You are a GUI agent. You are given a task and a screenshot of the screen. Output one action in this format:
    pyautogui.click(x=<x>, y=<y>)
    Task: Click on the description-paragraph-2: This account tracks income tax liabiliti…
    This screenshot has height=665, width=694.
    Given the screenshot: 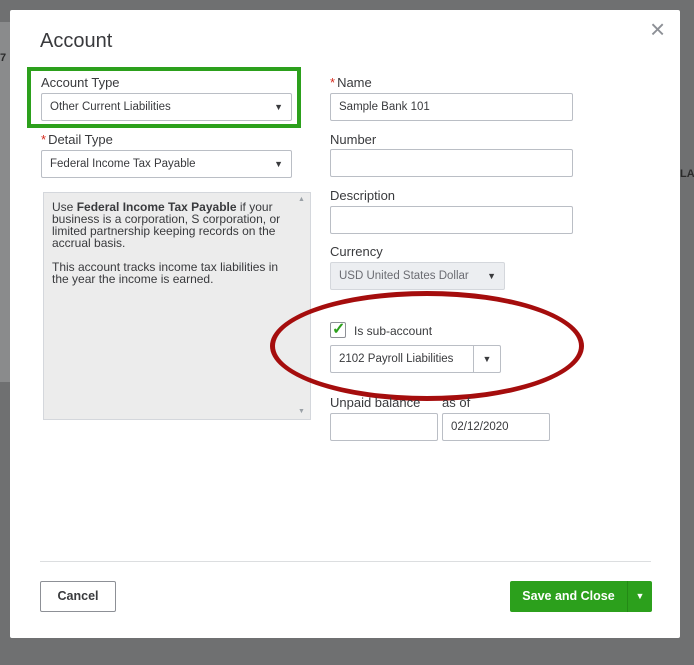 What is the action you would take?
    pyautogui.click(x=165, y=273)
    